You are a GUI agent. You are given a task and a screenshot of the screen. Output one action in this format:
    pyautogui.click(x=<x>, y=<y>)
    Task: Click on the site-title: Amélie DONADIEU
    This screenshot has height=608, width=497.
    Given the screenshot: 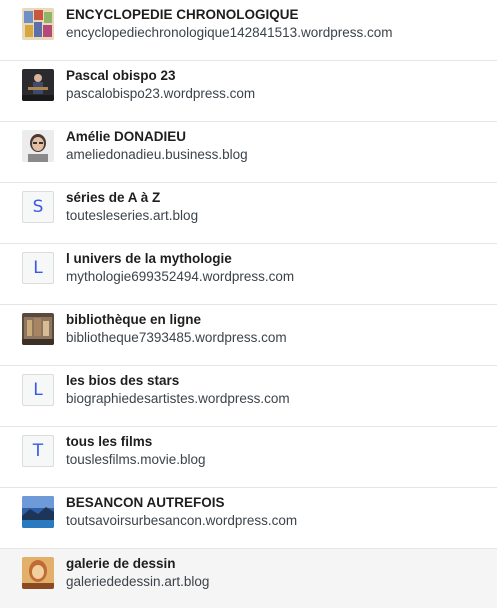 What is the action you would take?
    pyautogui.click(x=126, y=136)
    